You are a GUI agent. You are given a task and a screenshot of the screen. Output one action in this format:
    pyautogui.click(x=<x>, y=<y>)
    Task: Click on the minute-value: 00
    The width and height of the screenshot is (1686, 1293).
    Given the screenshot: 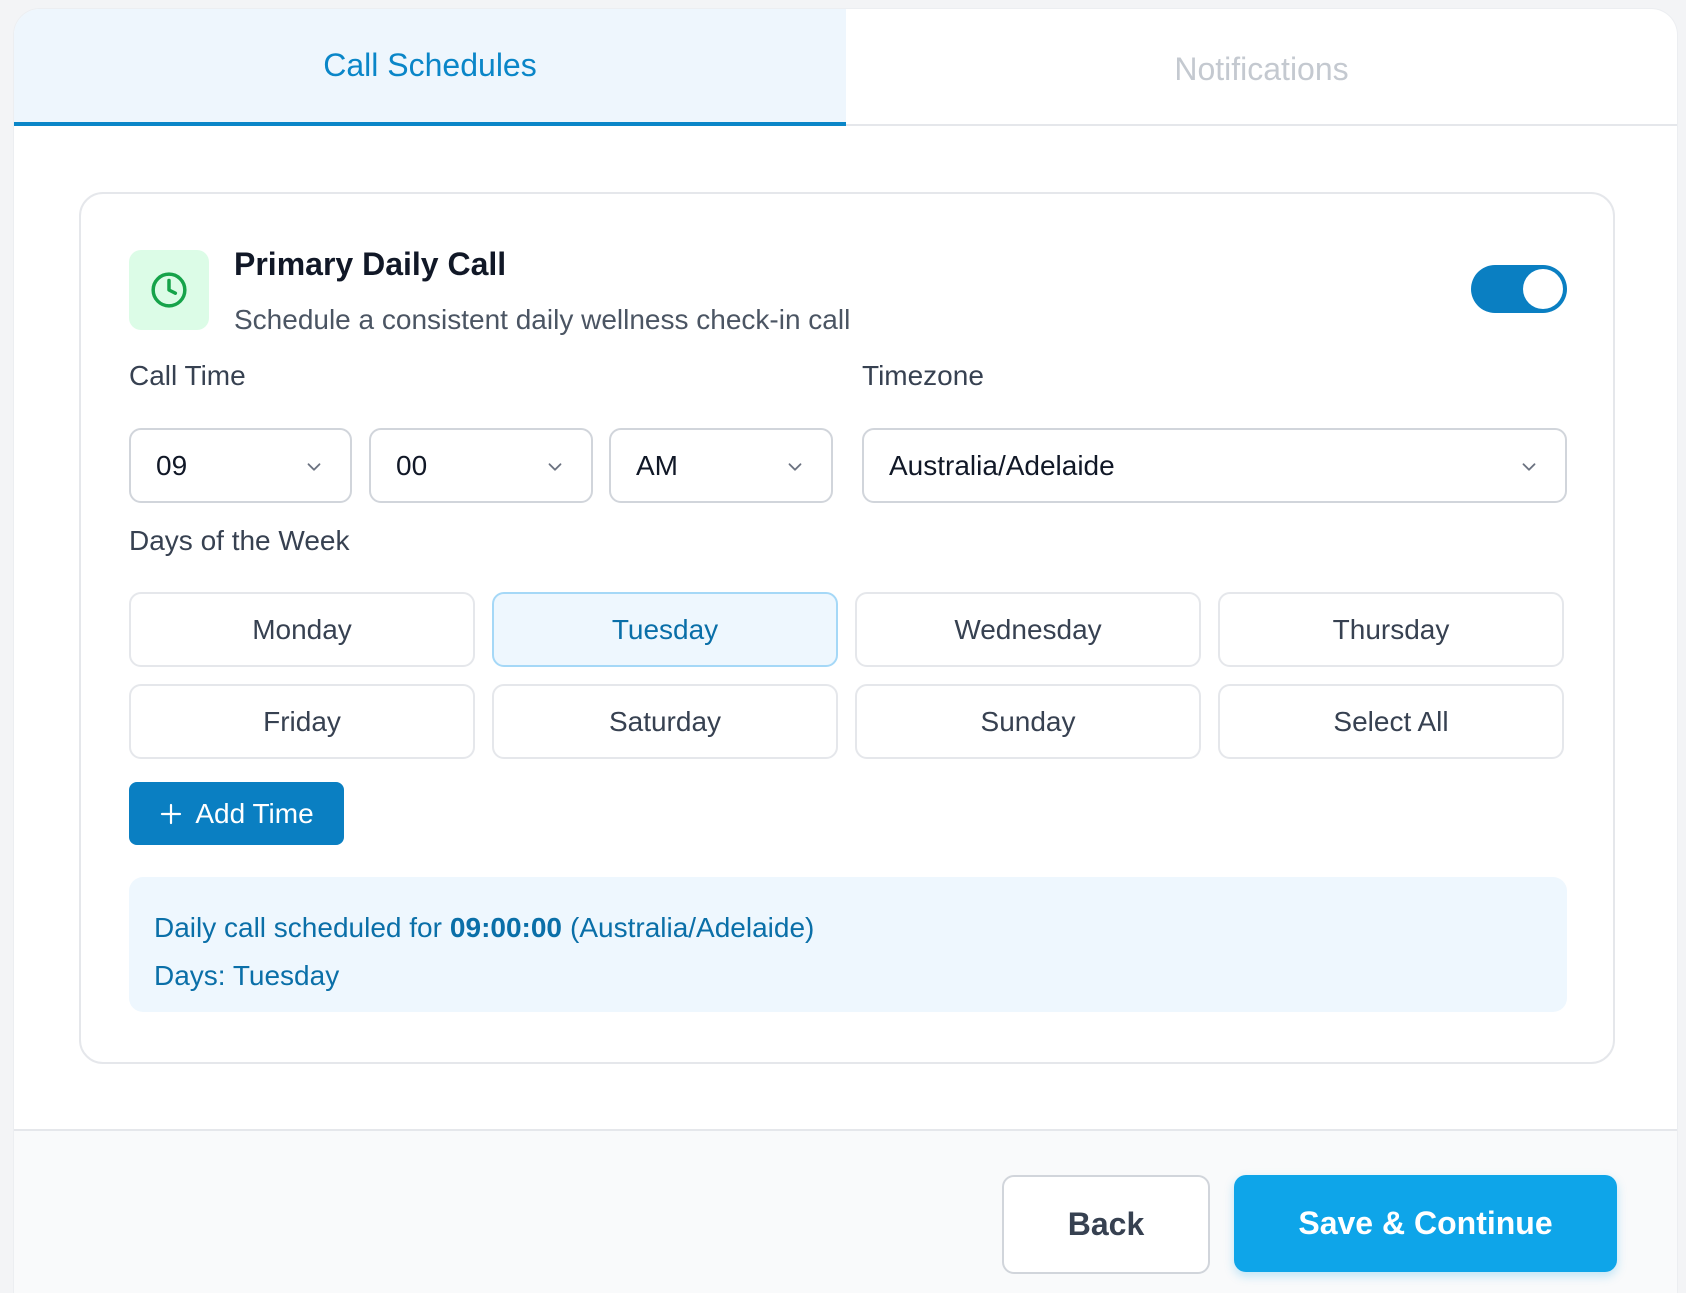 What is the action you would take?
    pyautogui.click(x=412, y=465)
    